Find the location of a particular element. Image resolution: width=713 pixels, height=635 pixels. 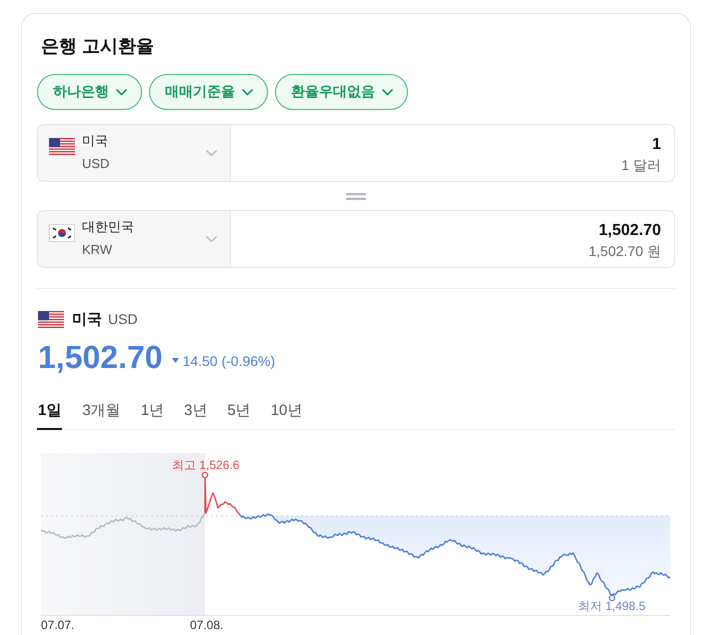

currency-select: 미국 USD is located at coordinates (134, 153).